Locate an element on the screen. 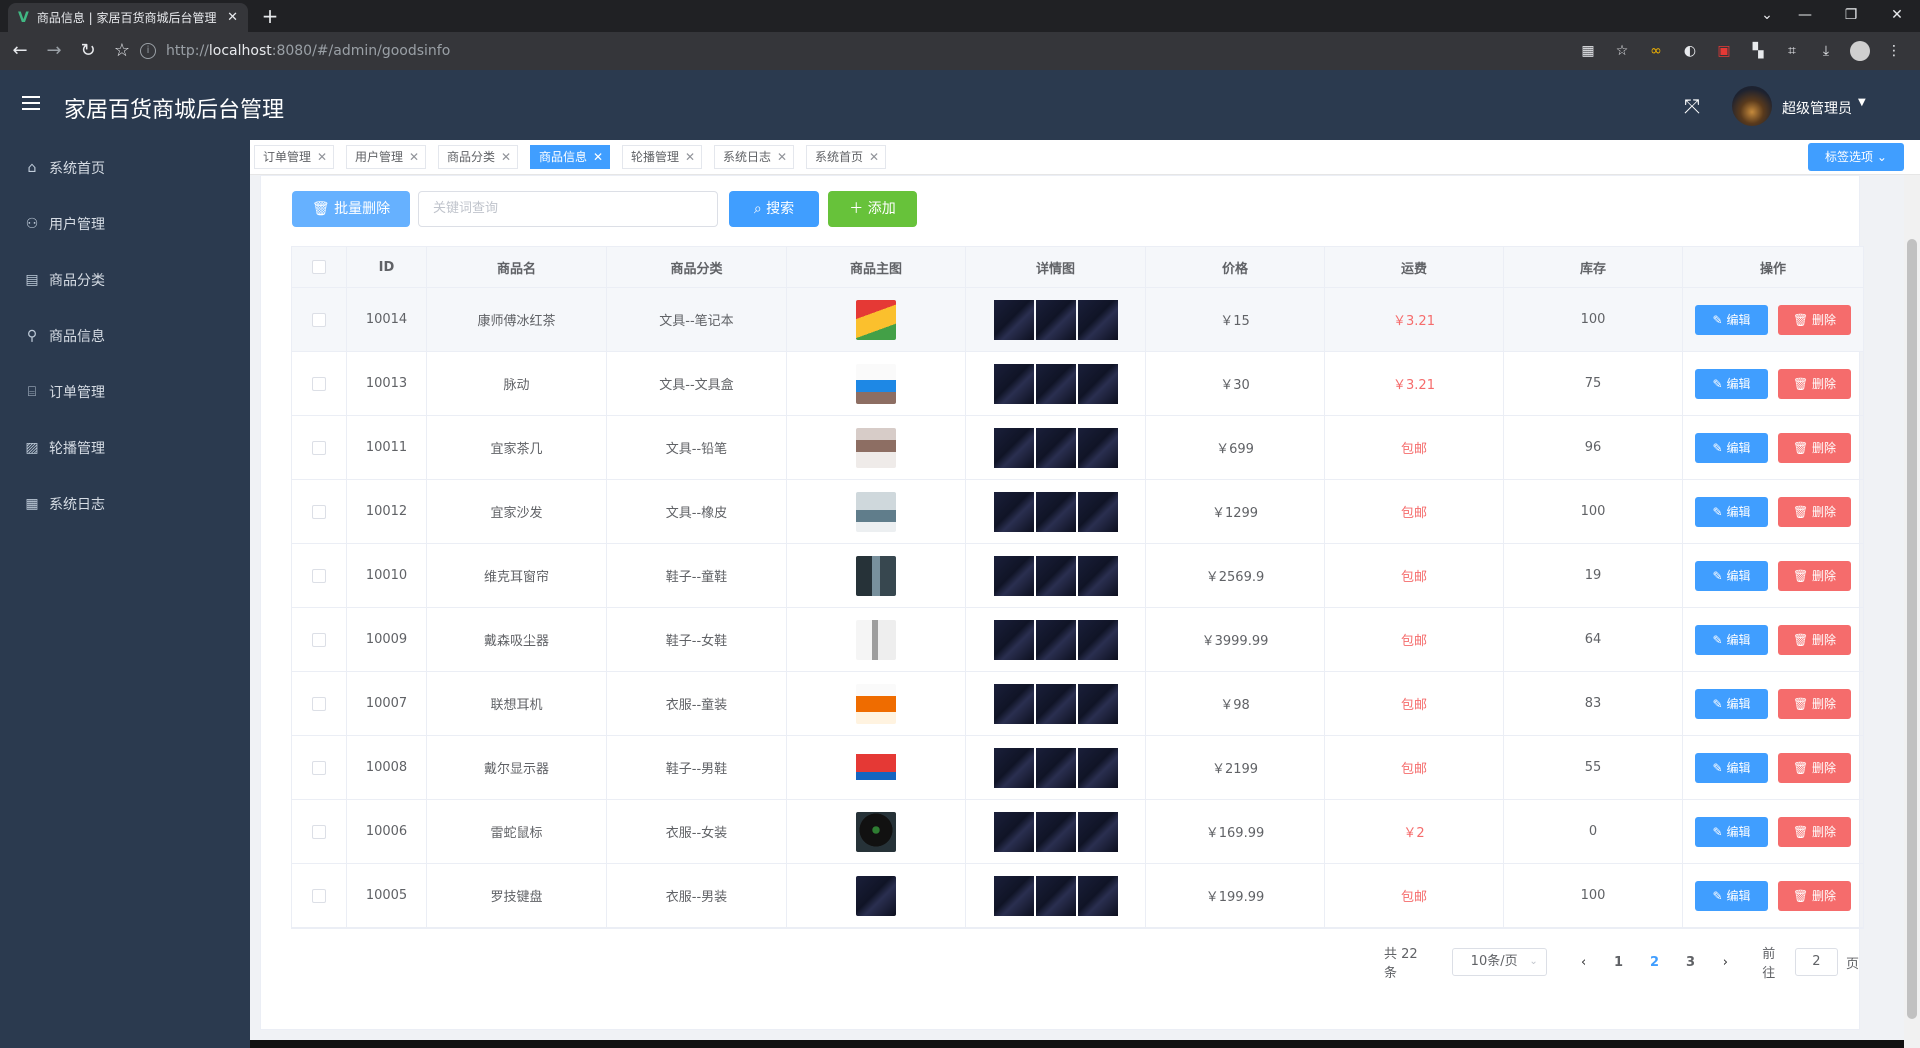 This screenshot has height=1048, width=1920. fullscreen-icon: ⤧ is located at coordinates (1692, 106).